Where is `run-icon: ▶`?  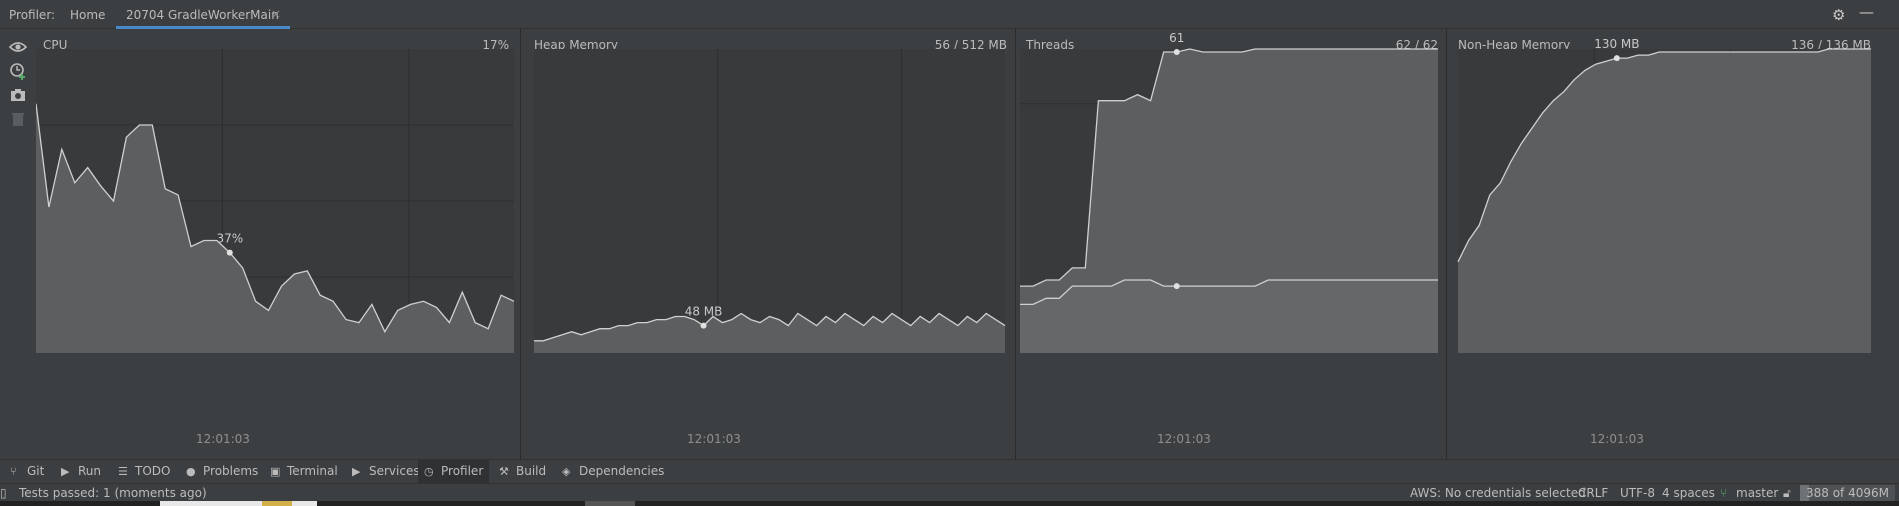
run-icon: ▶ is located at coordinates (65, 471).